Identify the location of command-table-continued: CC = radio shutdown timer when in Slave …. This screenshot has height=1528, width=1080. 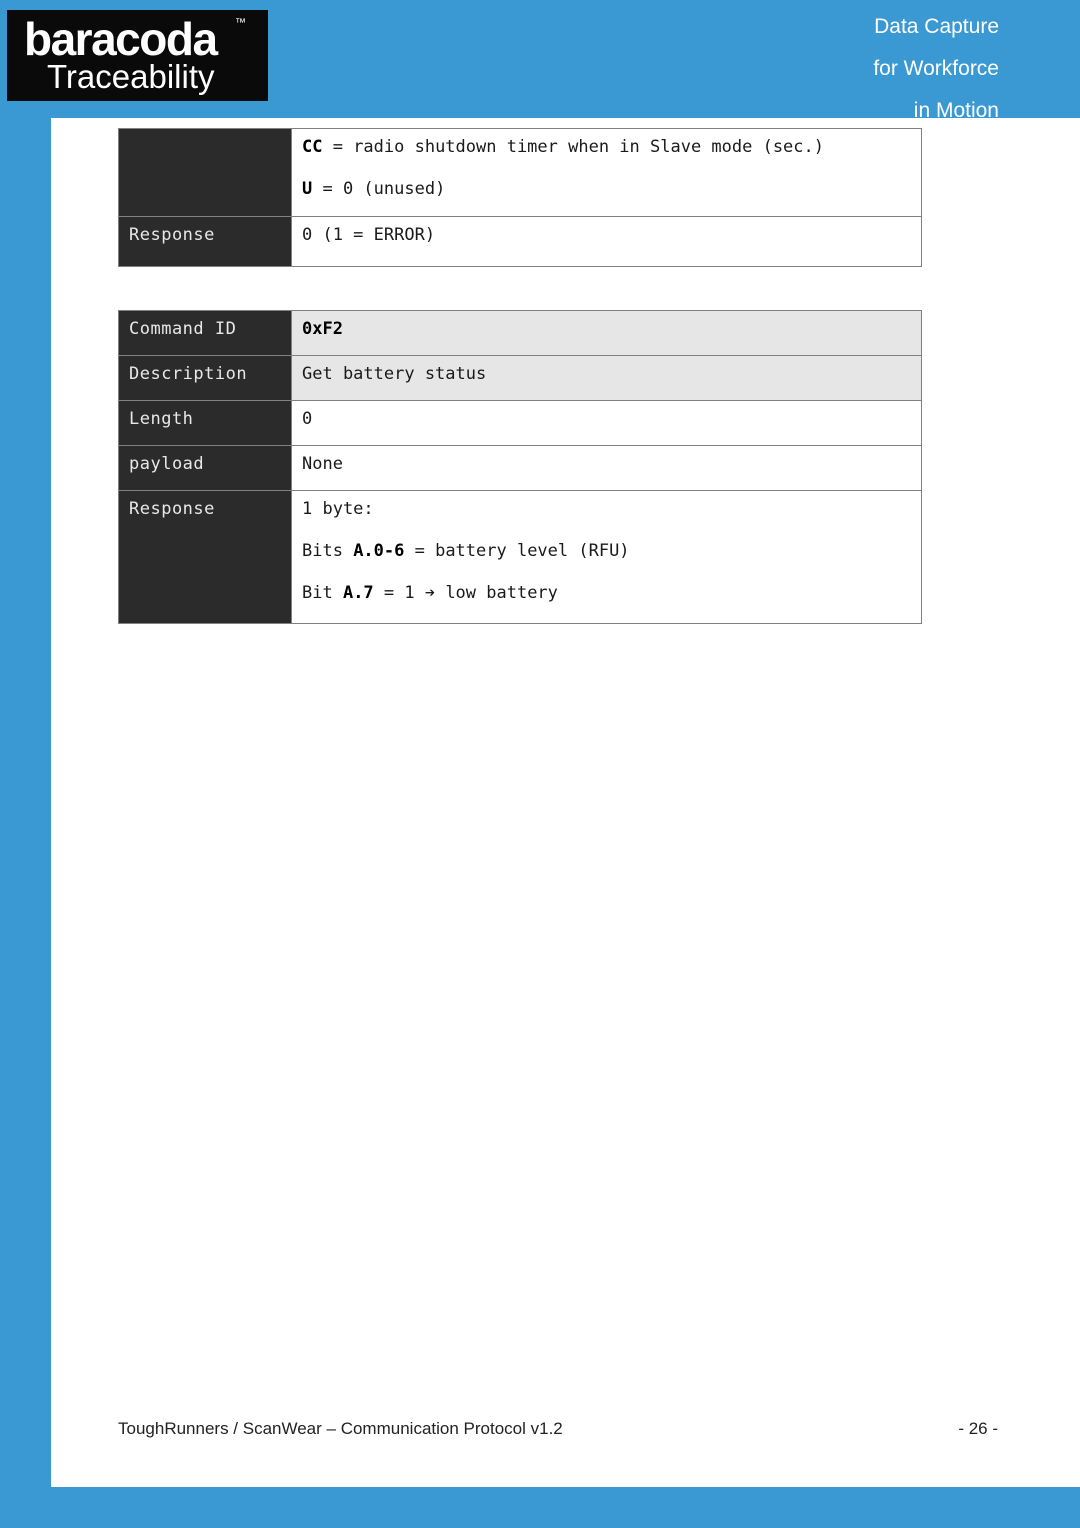
(520, 197).